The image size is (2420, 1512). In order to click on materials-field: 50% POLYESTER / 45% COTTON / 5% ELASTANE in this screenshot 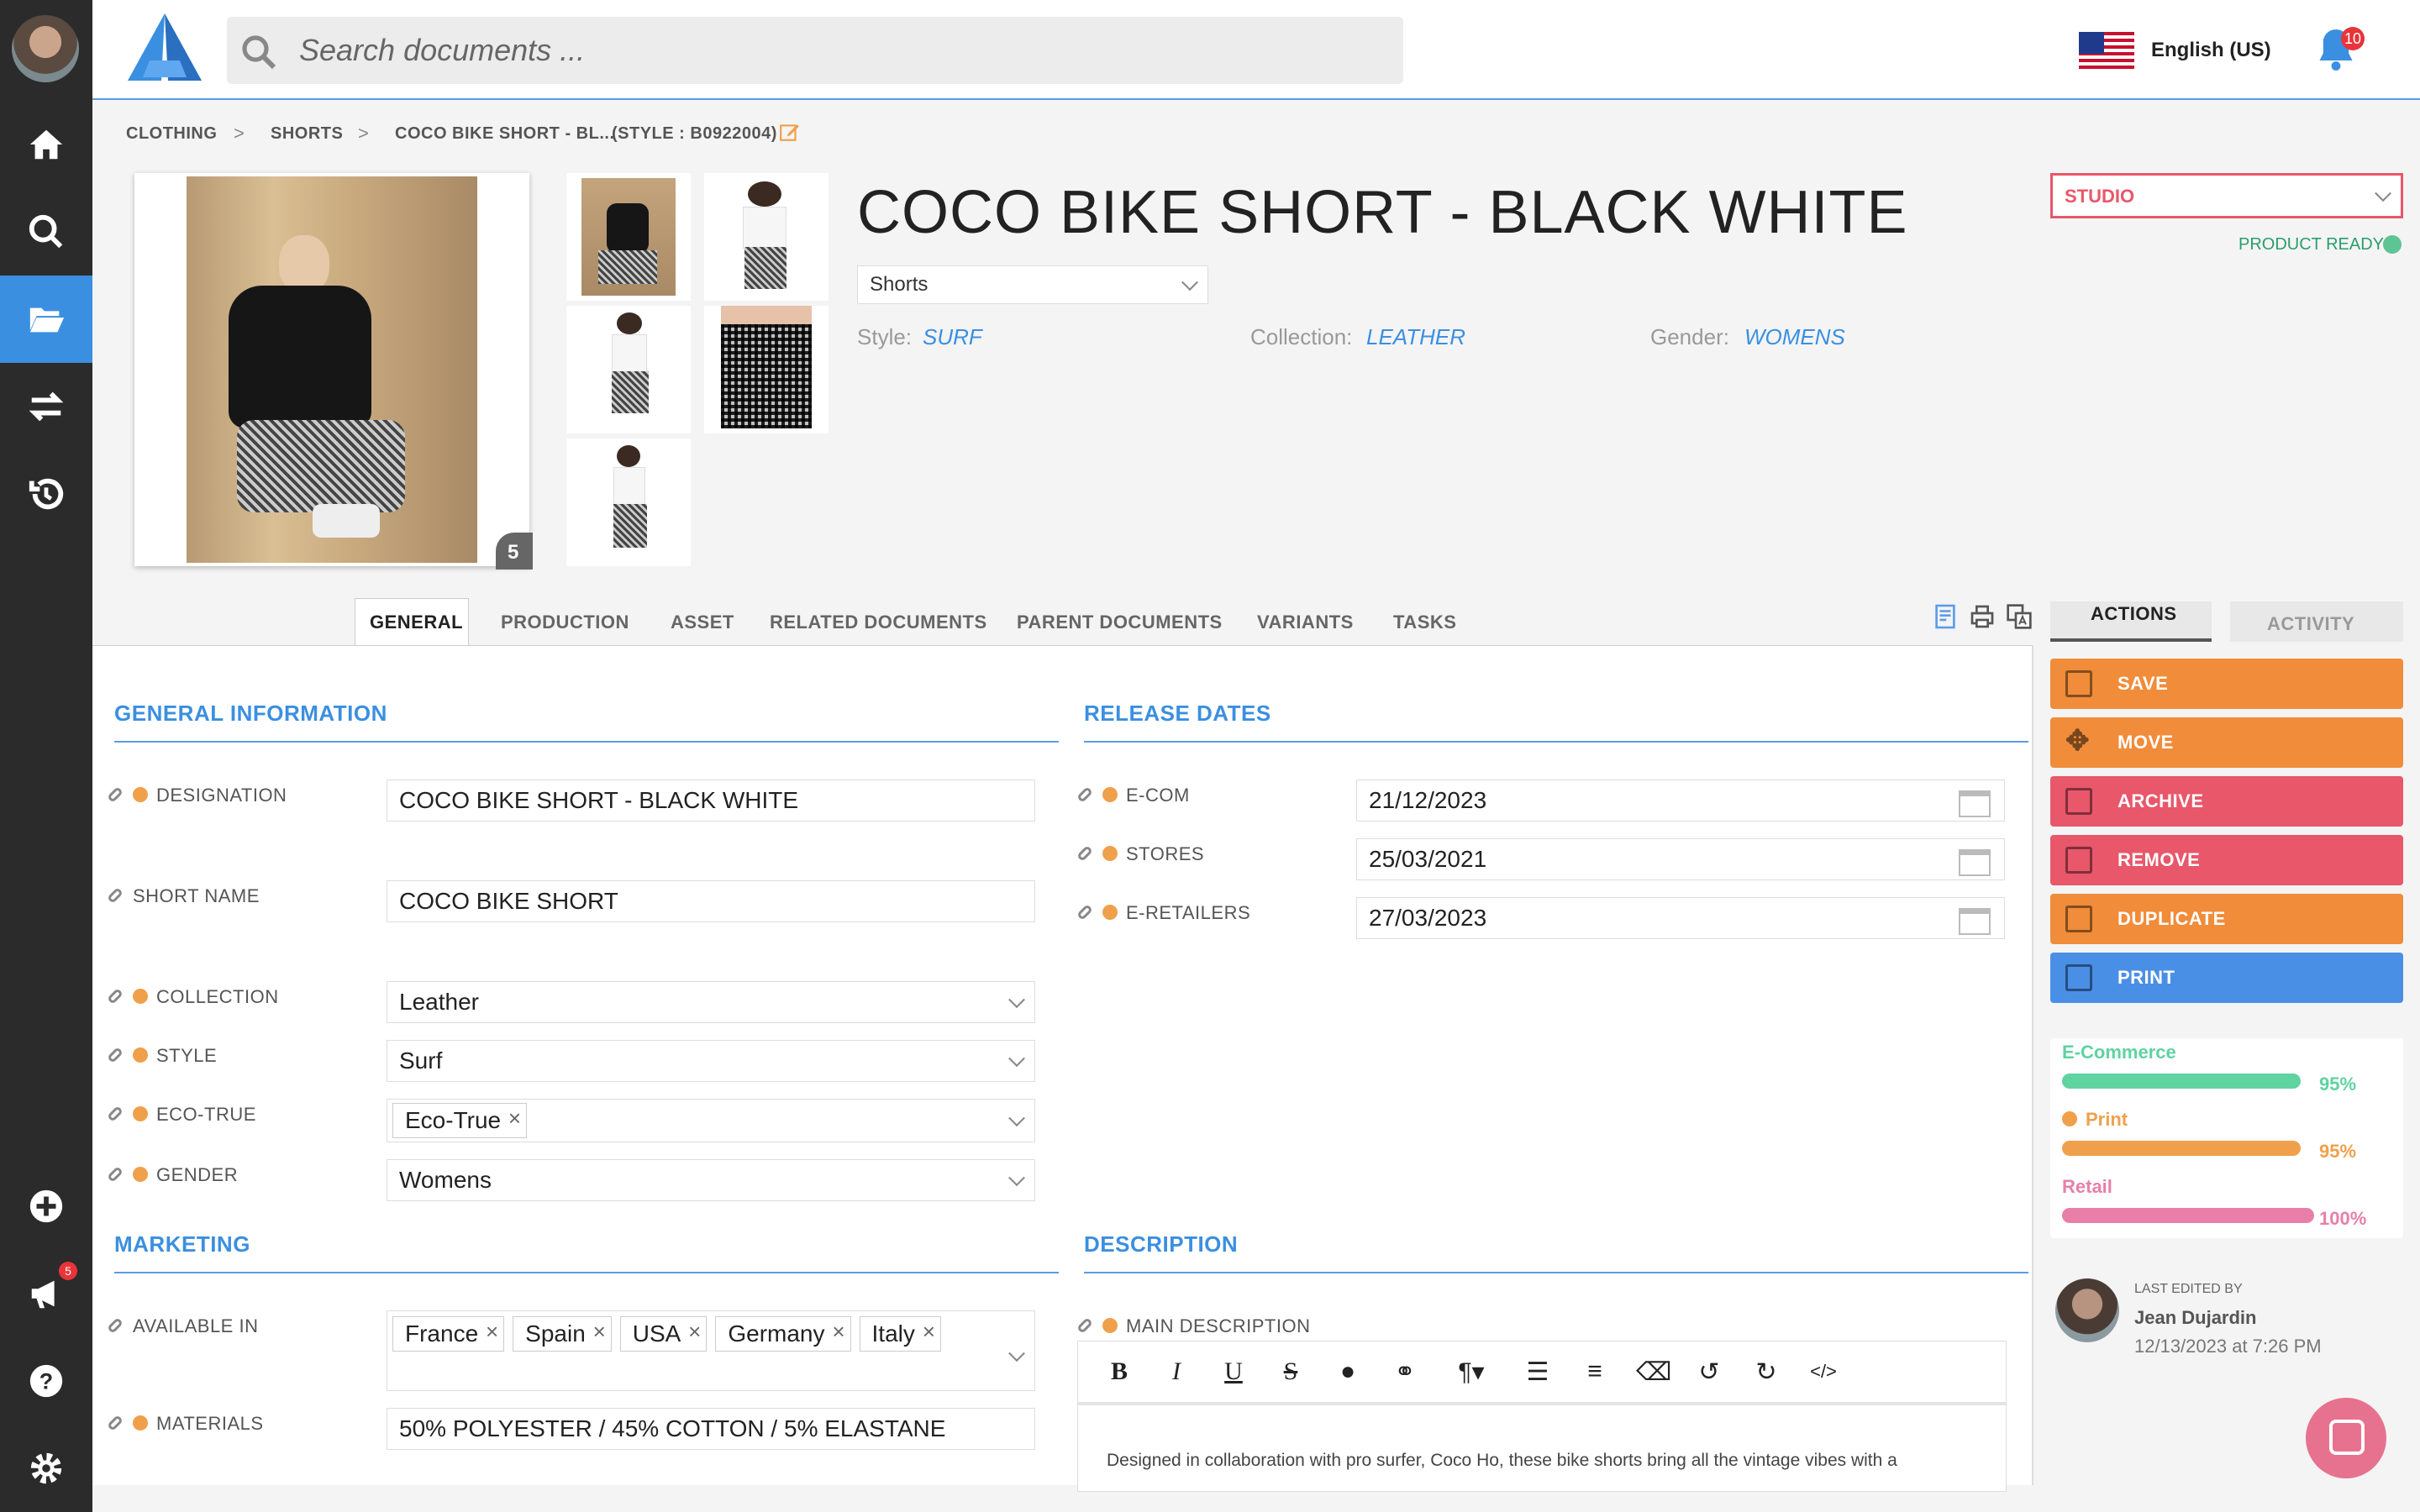, I will do `click(711, 1429)`.